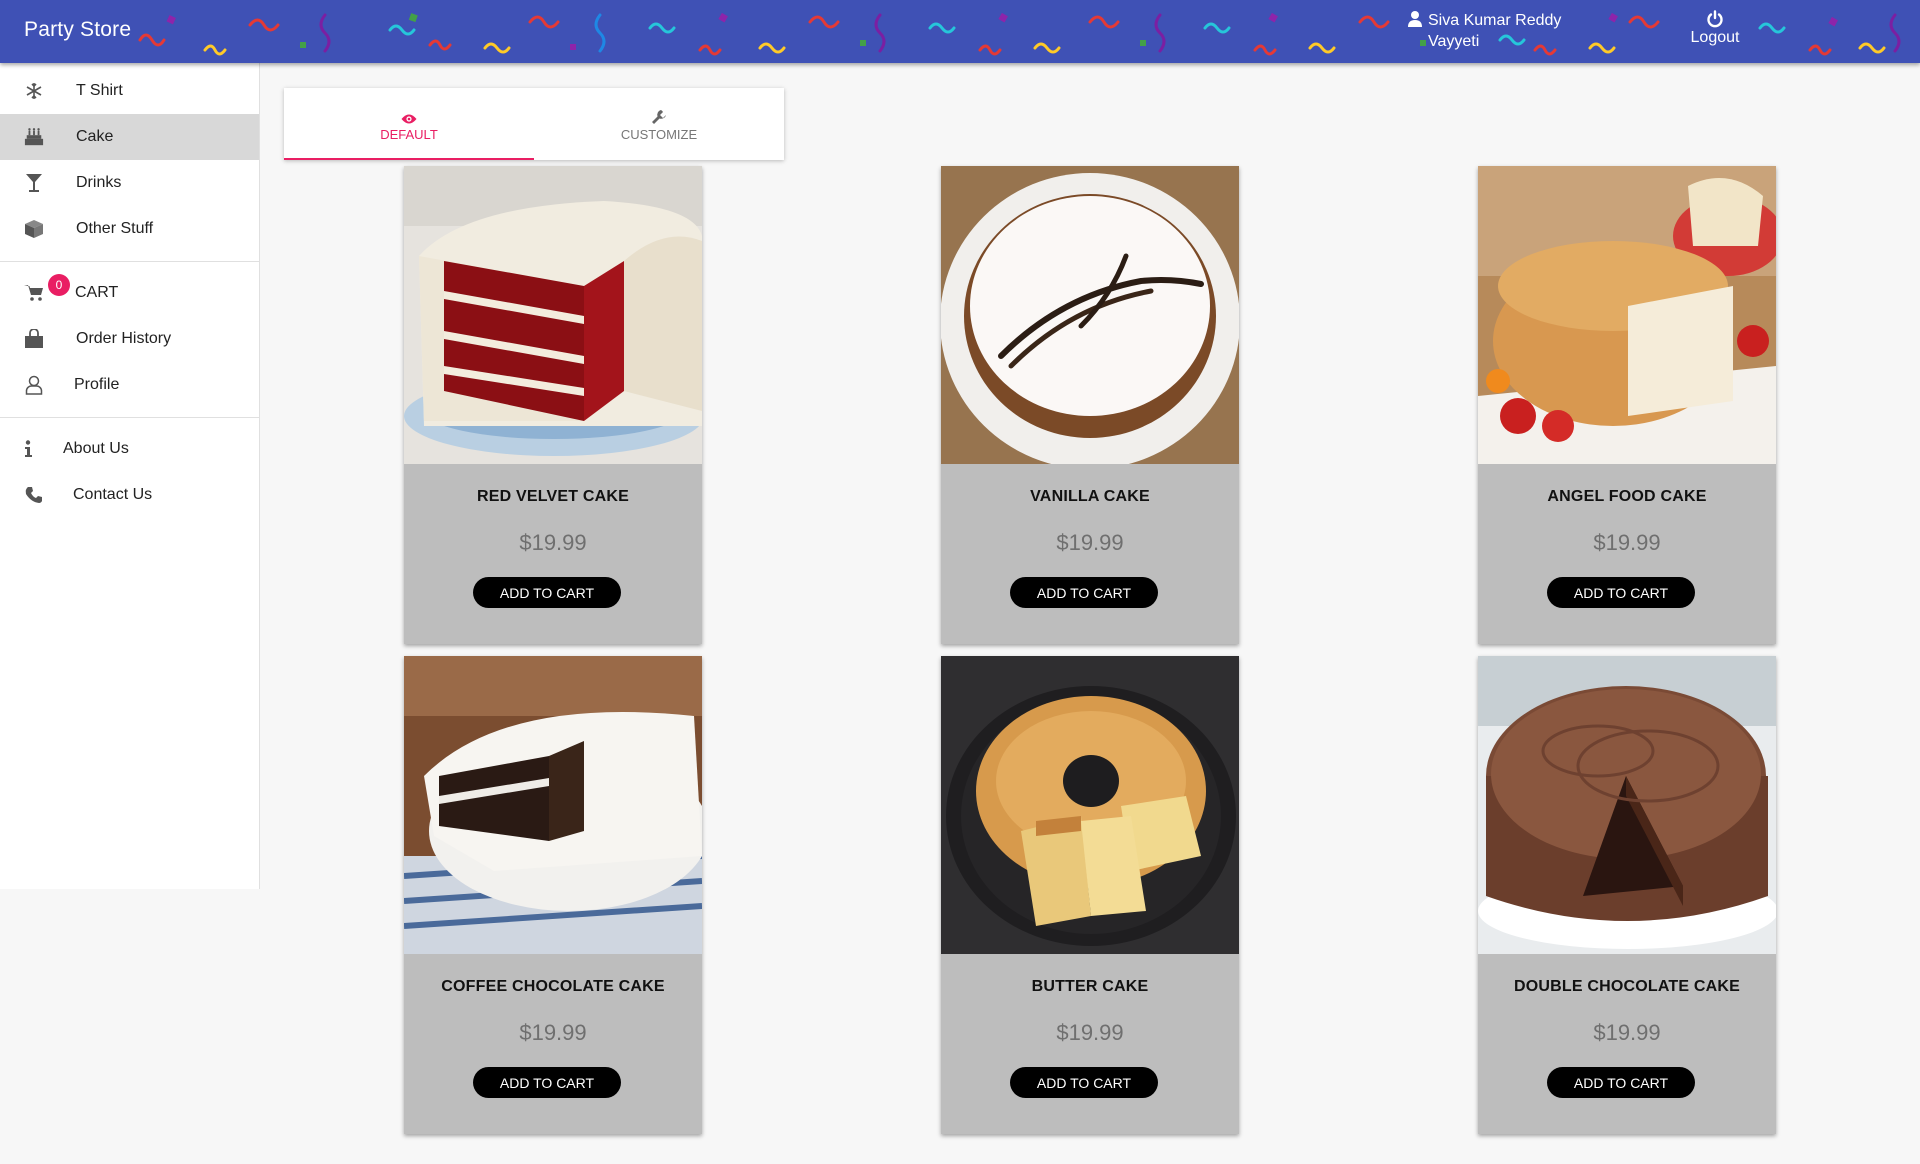 This screenshot has width=1920, height=1164. Describe the element at coordinates (129, 137) in the screenshot. I see `sidebar-item-cake: Cake` at that location.